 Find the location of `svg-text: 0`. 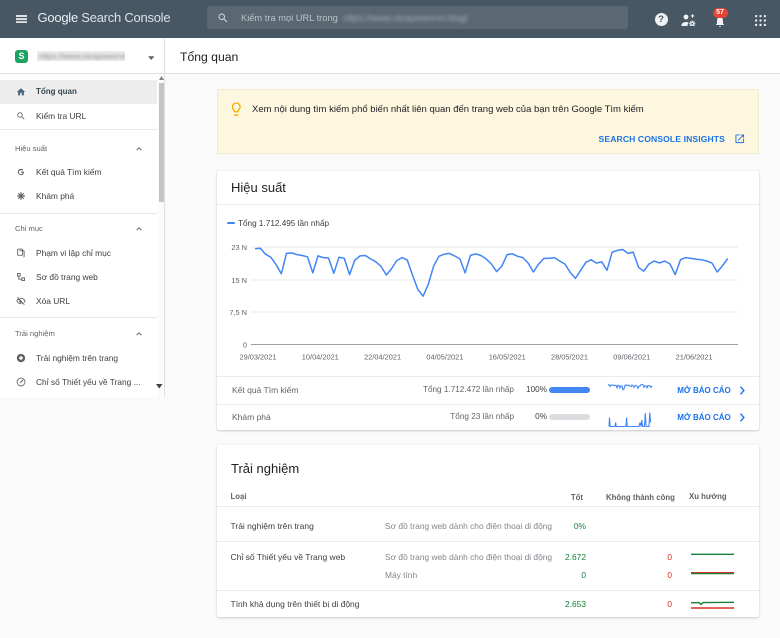

svg-text: 0 is located at coordinates (245, 345).